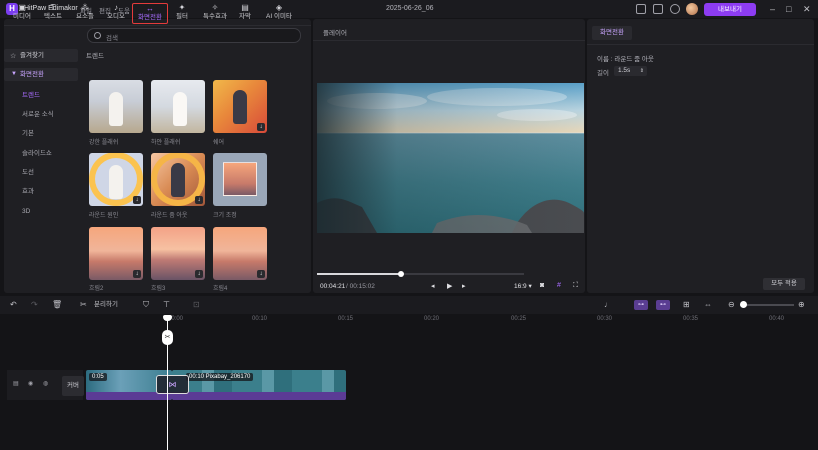 The height and width of the screenshot is (450, 818). Describe the element at coordinates (158, 289) in the screenshot. I see `transition-label: 흐림3` at that location.